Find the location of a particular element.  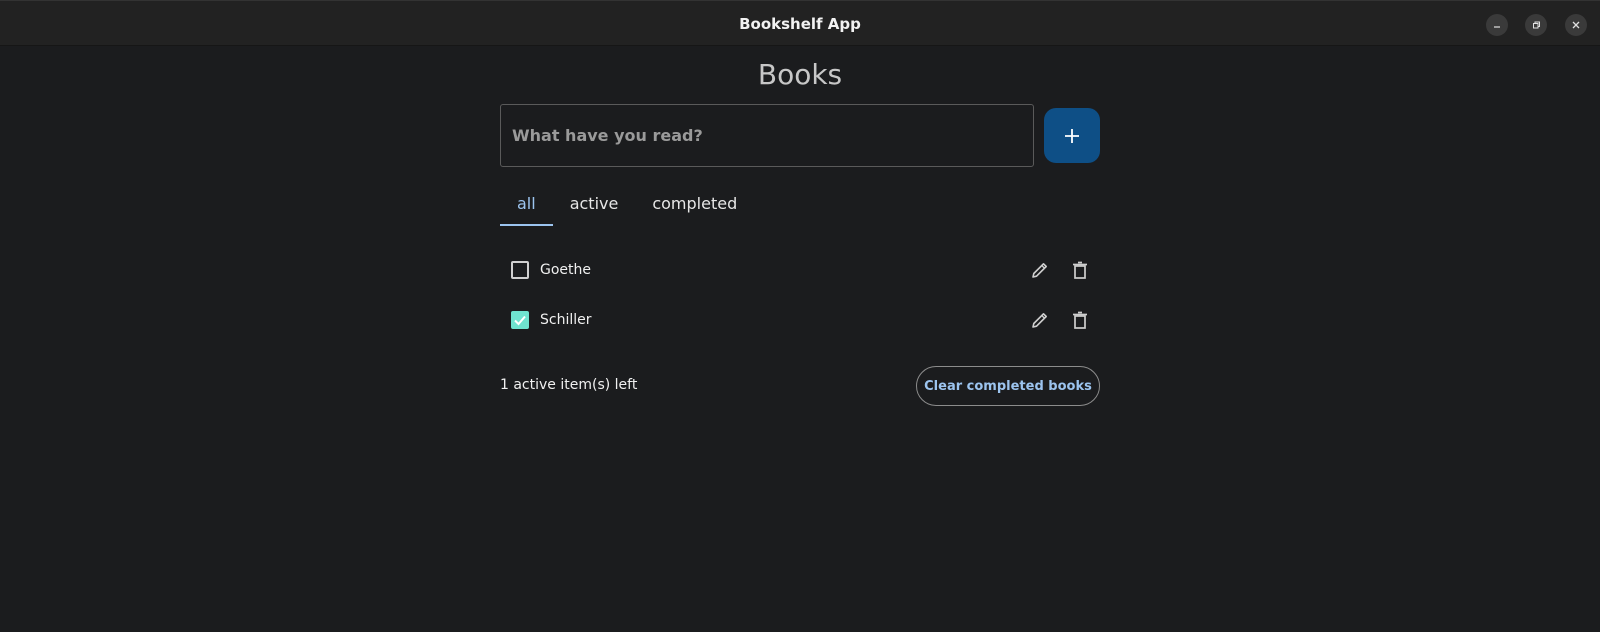

tab-completed: completed is located at coordinates (694, 203).